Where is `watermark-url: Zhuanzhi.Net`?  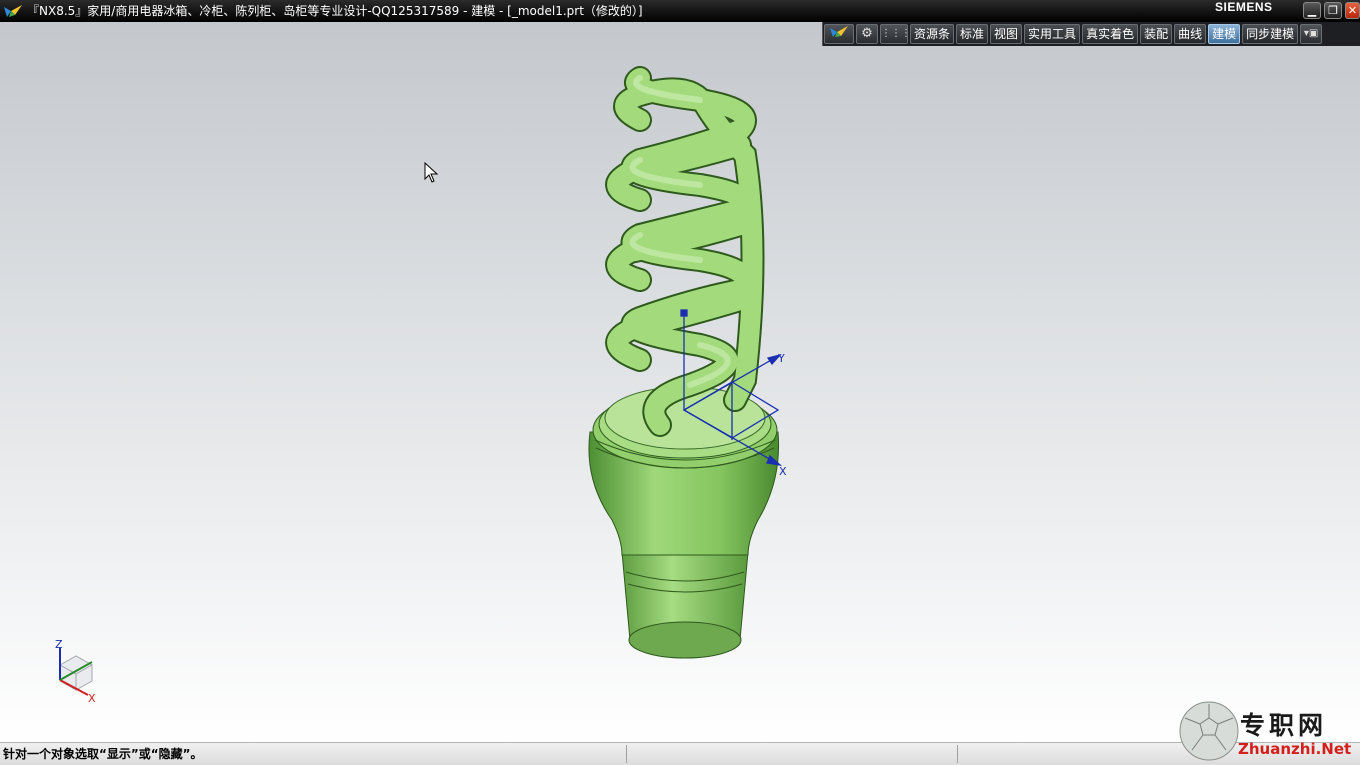 watermark-url: Zhuanzhi.Net is located at coordinates (1295, 749).